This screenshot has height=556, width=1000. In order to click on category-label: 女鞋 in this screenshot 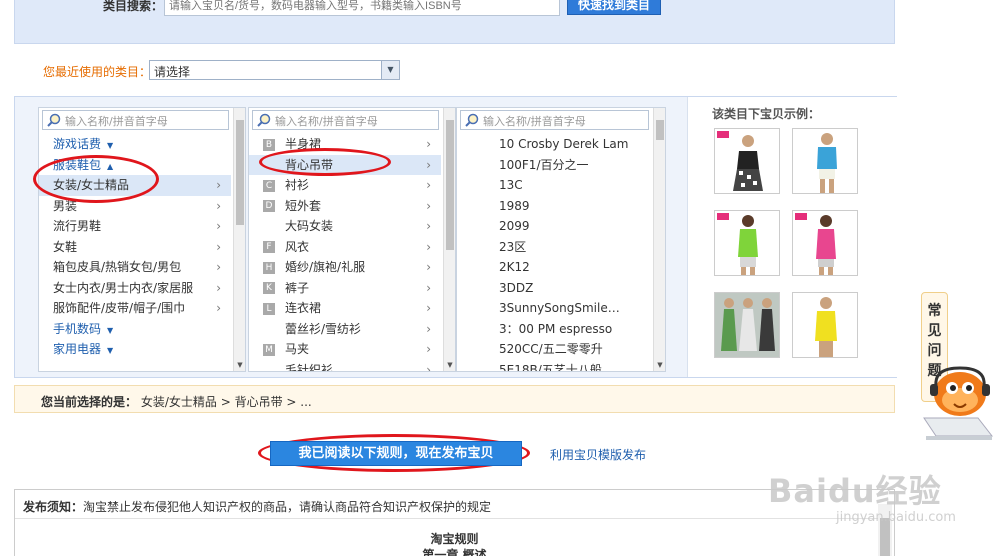, I will do `click(65, 246)`.